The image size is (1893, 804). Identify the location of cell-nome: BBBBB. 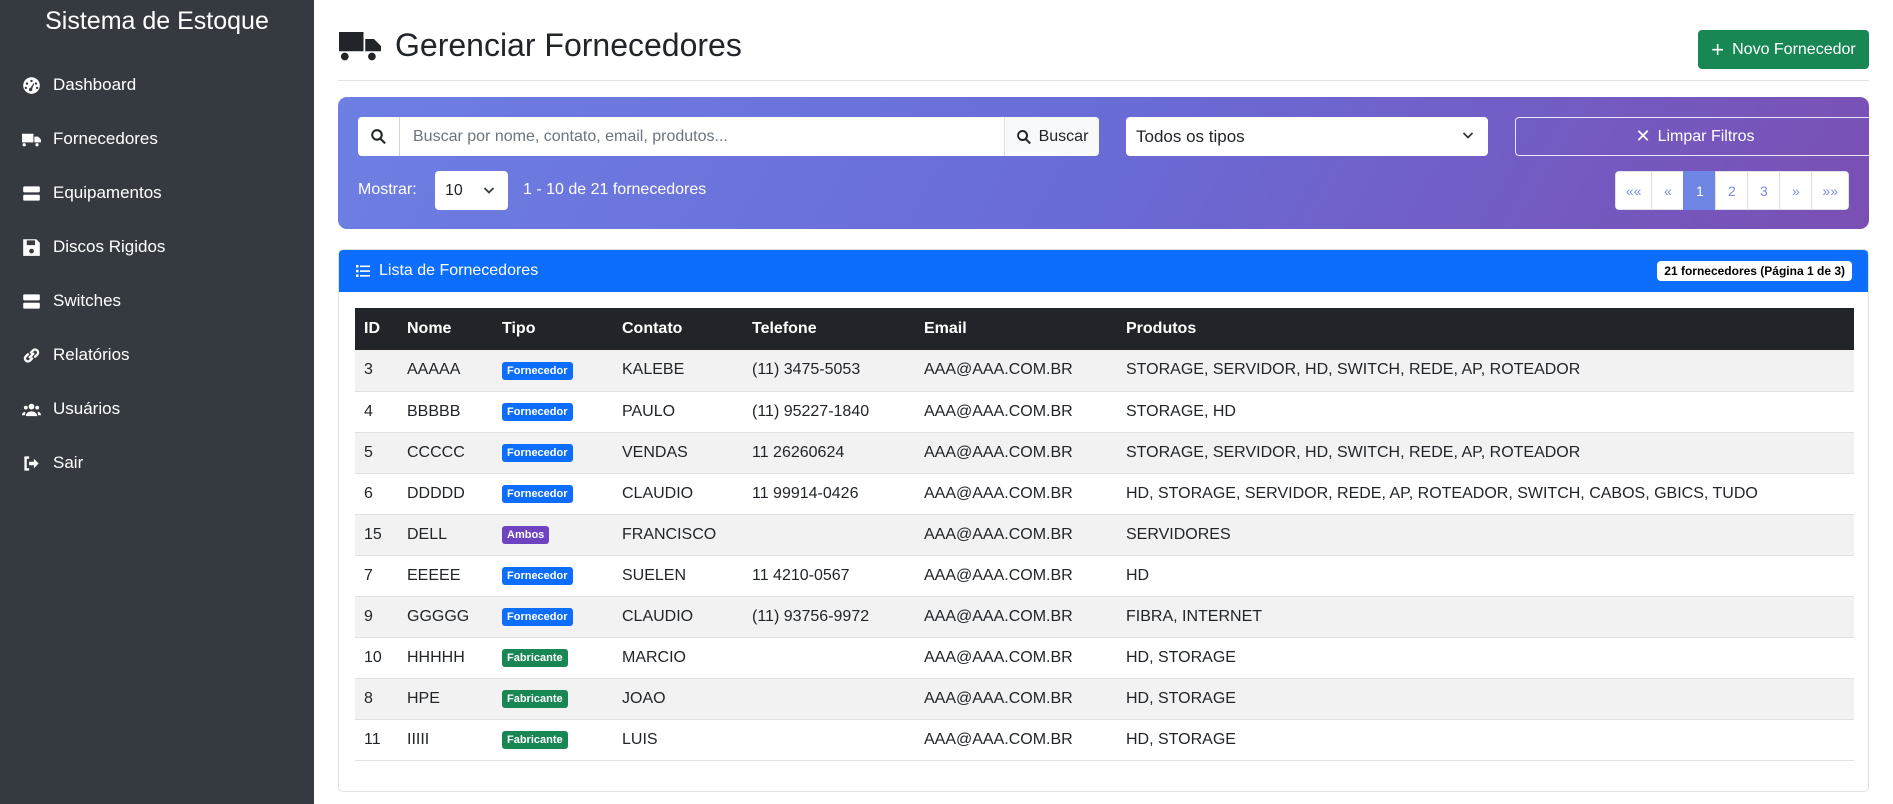
(445, 412).